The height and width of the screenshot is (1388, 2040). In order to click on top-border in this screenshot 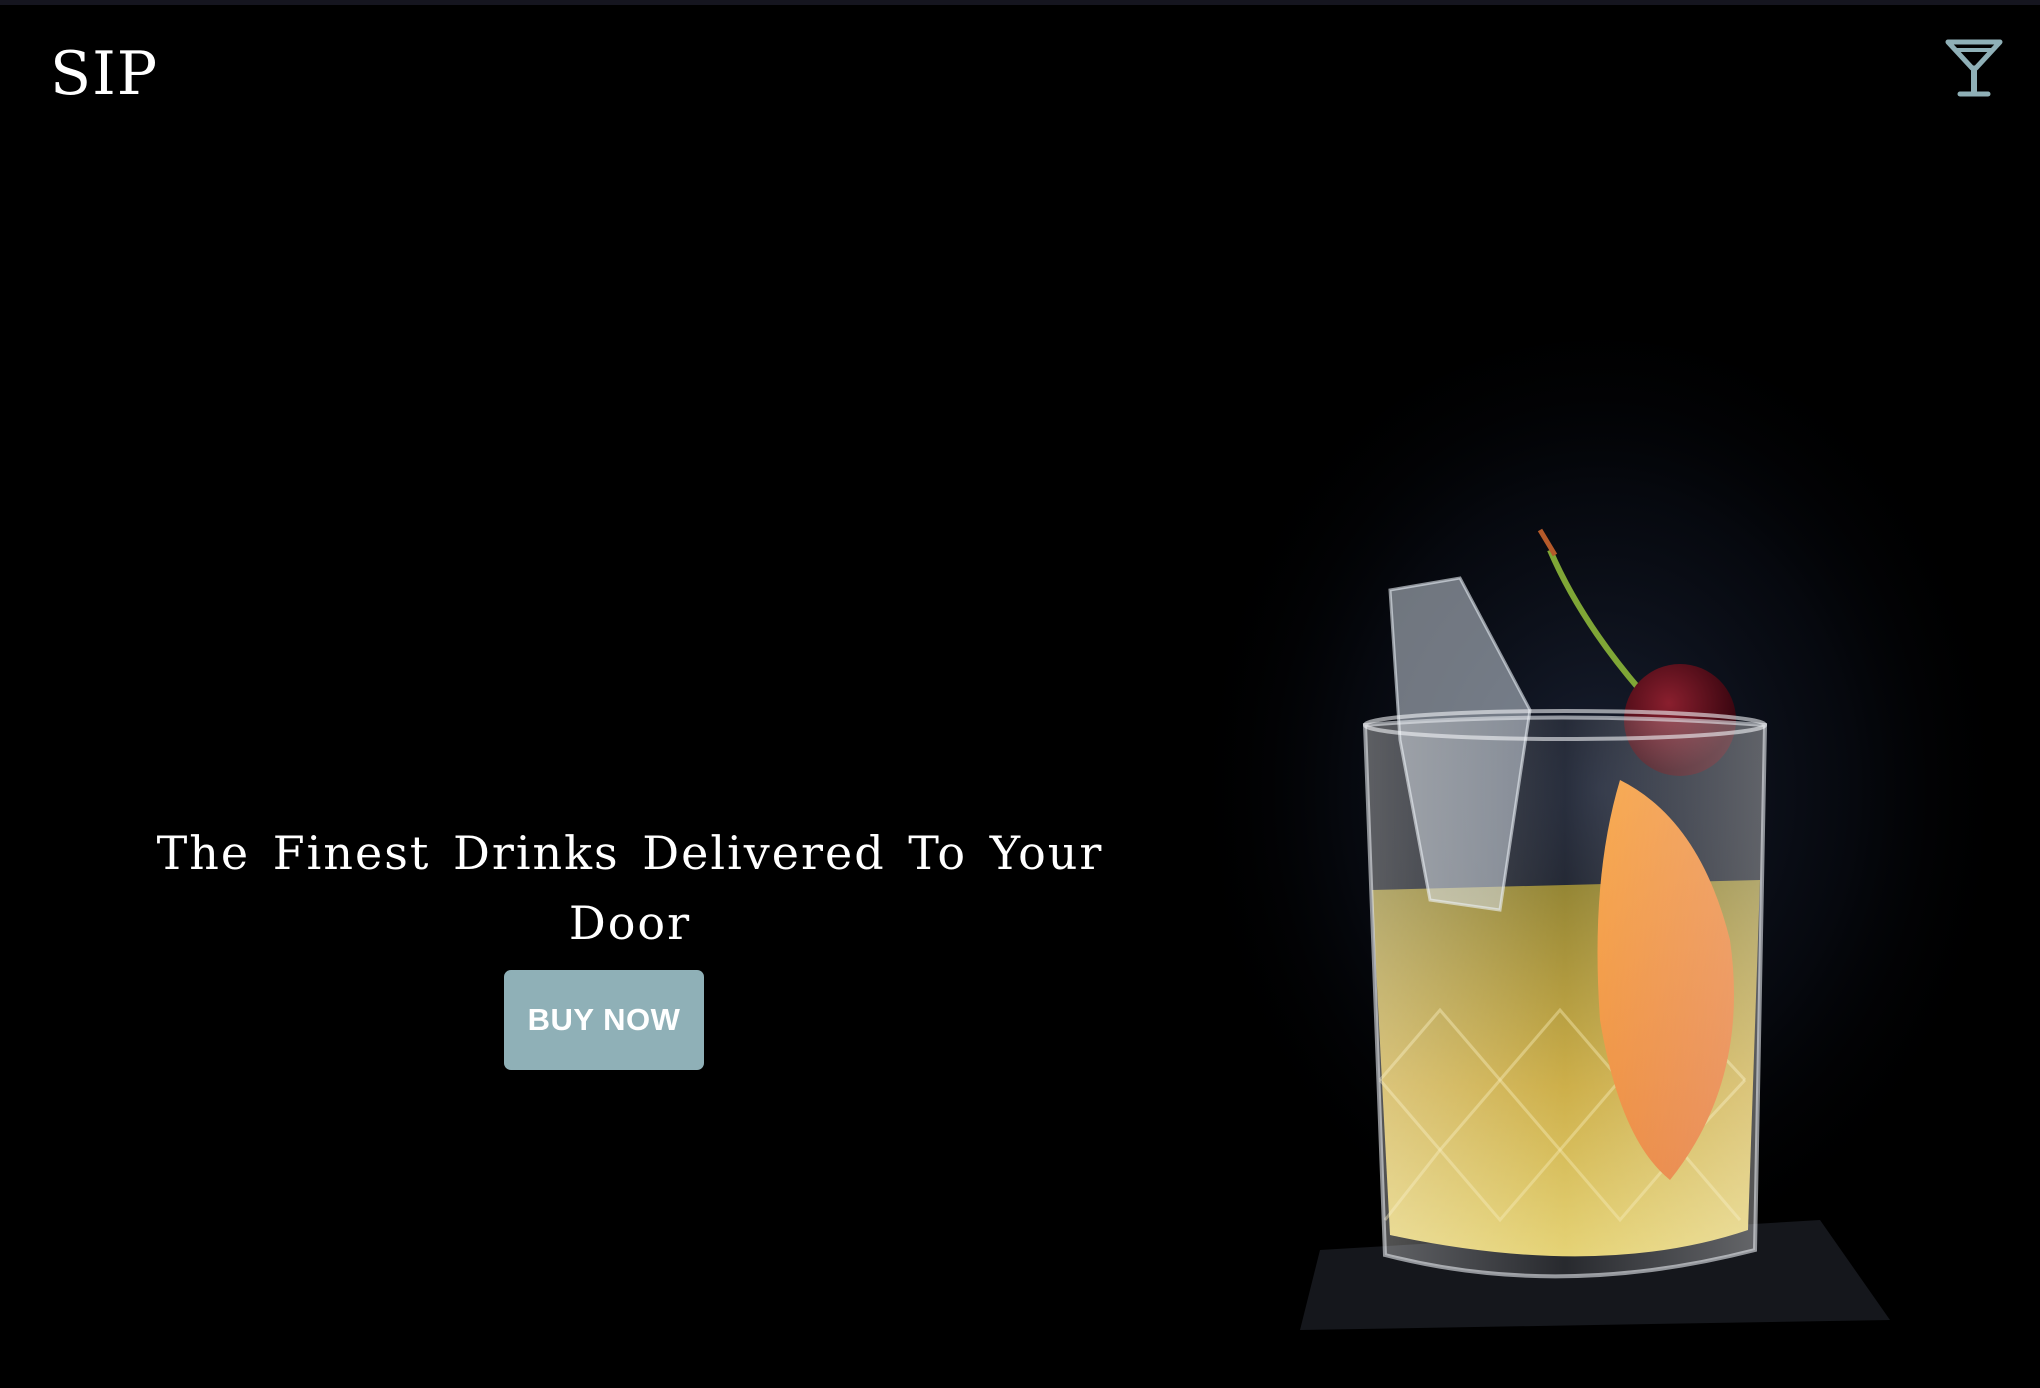, I will do `click(1020, 2)`.